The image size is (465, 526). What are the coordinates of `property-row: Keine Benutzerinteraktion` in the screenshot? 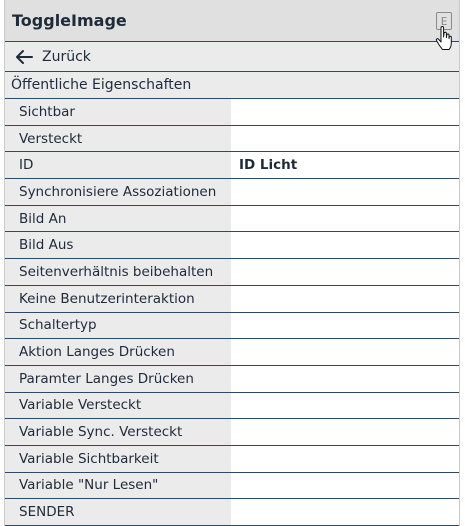 It's located at (232, 299).